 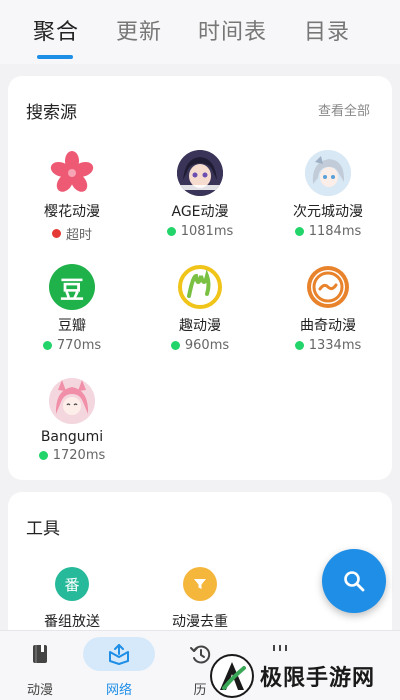 What do you see at coordinates (328, 212) in the screenshot?
I see `source-name: 次元城动漫` at bounding box center [328, 212].